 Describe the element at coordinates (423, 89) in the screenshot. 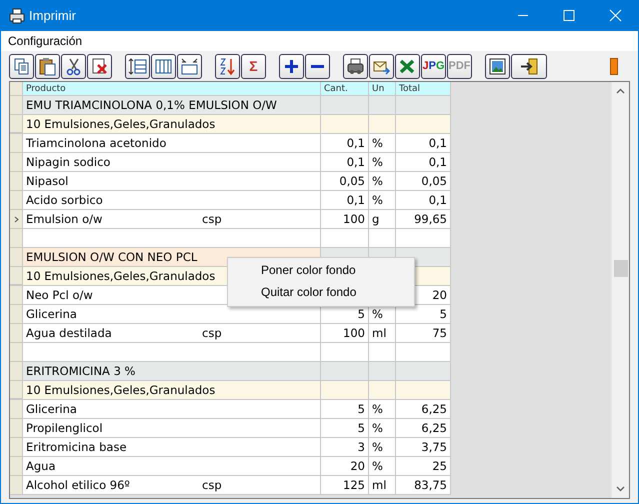

I see `column-header: Total` at that location.